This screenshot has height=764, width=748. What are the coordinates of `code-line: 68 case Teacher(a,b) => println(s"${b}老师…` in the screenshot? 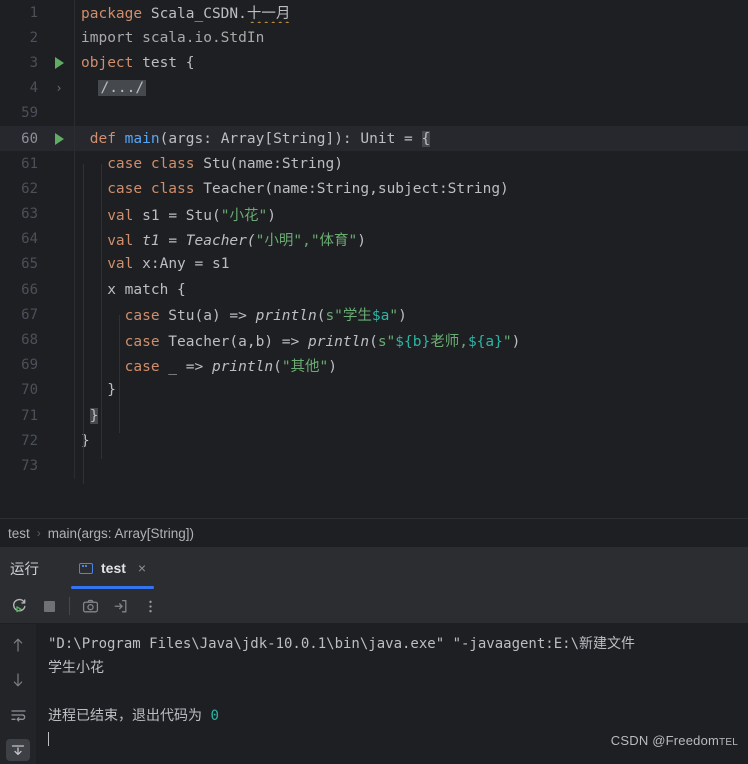 It's located at (374, 340).